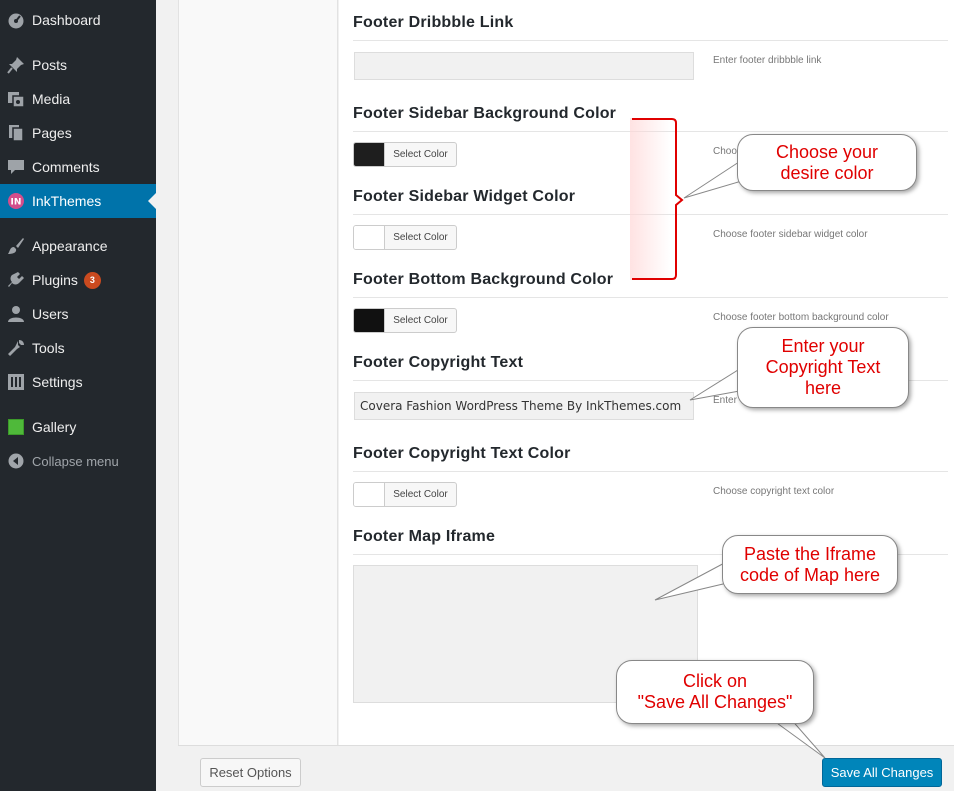  What do you see at coordinates (810, 574) in the screenshot?
I see `callout-line: code of Map here` at bounding box center [810, 574].